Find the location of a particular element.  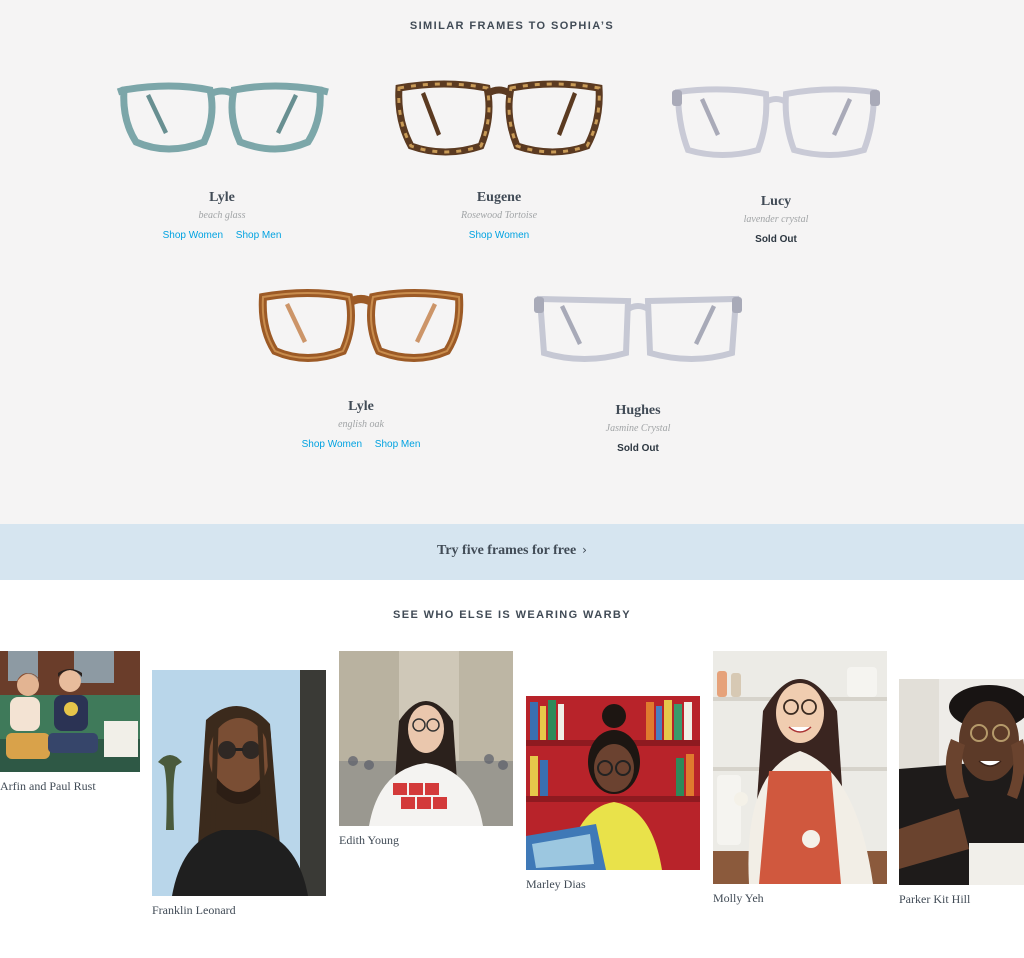

customer-name: Molly Yeh is located at coordinates (738, 898).